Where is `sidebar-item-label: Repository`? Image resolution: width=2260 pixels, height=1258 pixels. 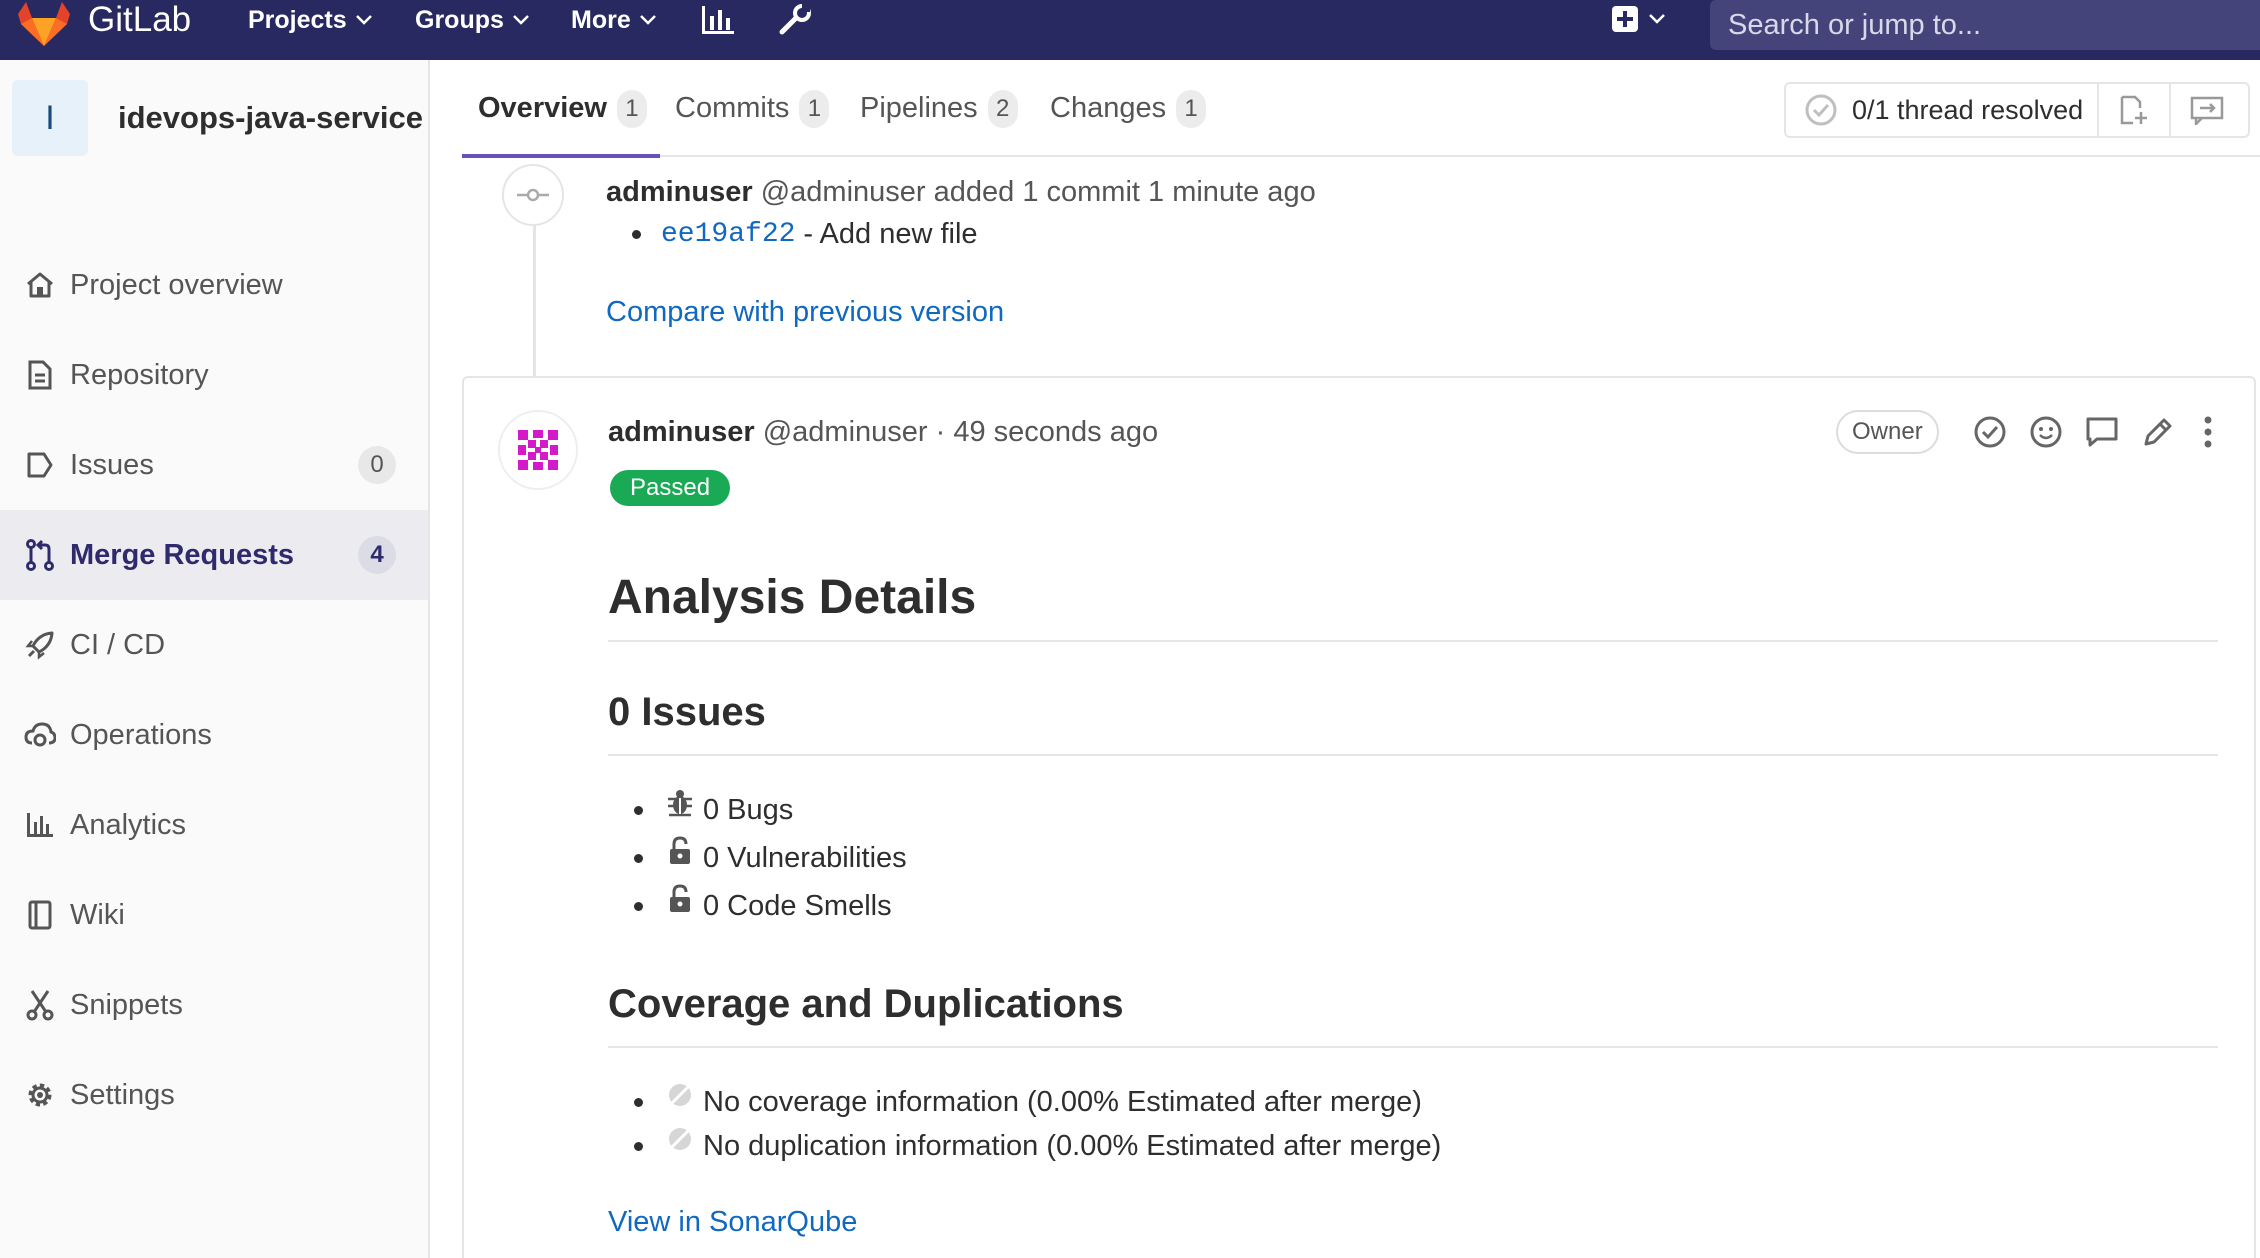
sidebar-item-label: Repository is located at coordinates (139, 374).